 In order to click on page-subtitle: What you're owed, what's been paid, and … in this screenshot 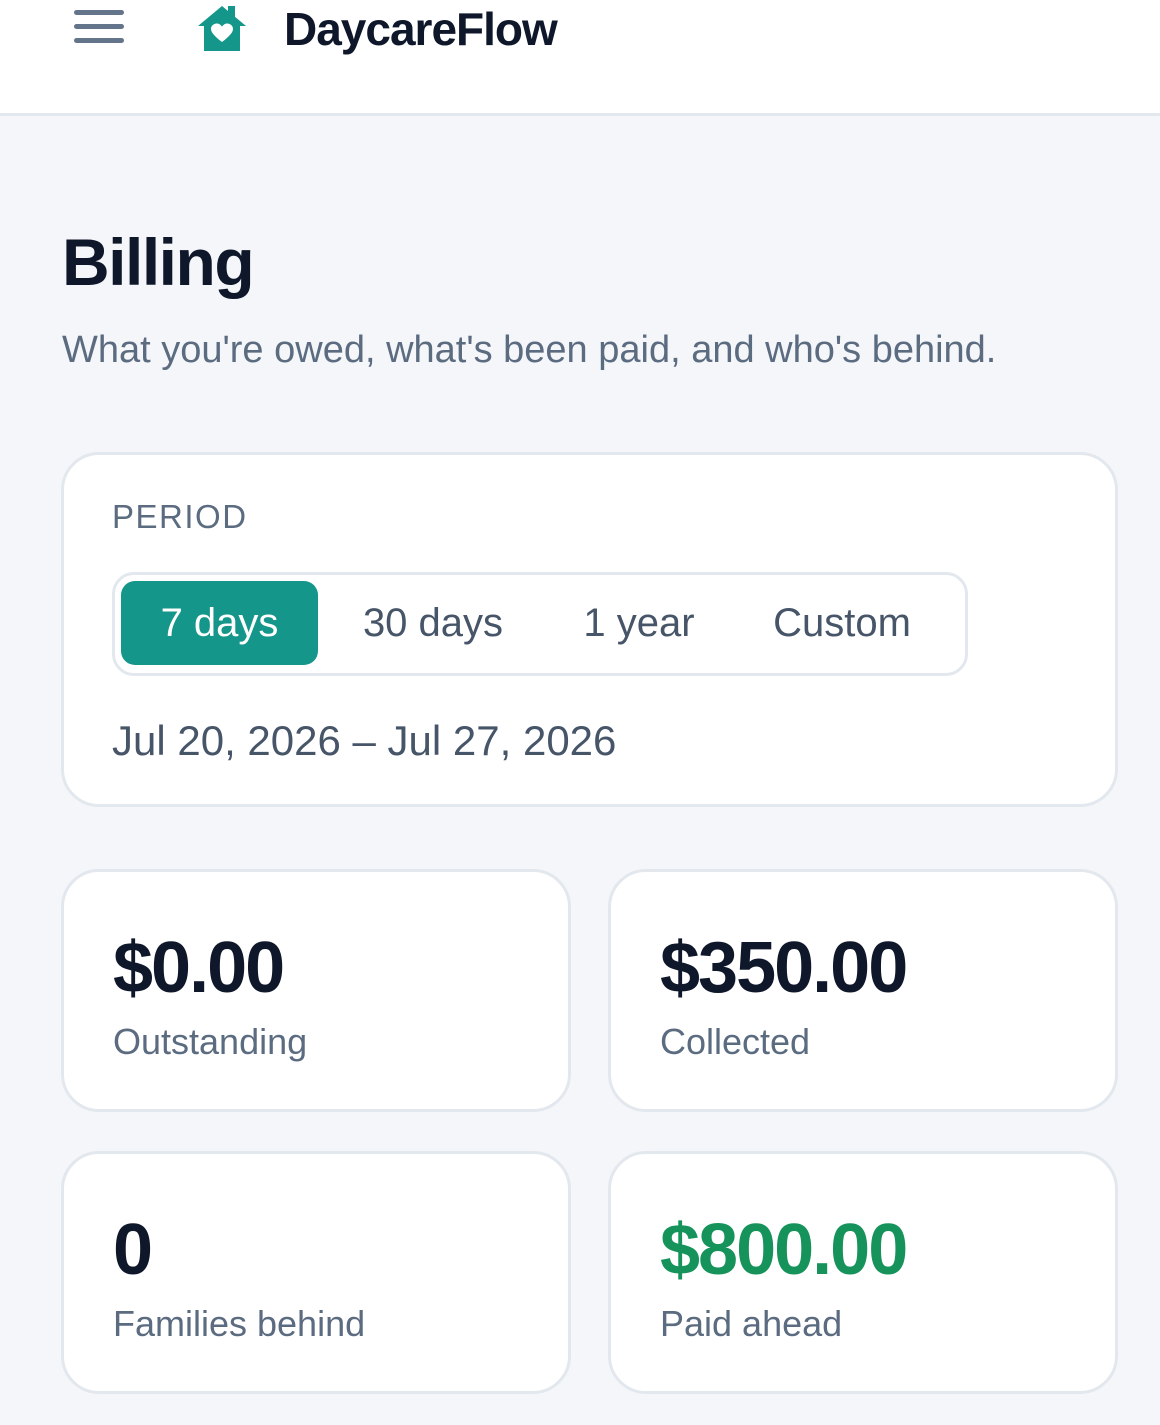, I will do `click(529, 350)`.